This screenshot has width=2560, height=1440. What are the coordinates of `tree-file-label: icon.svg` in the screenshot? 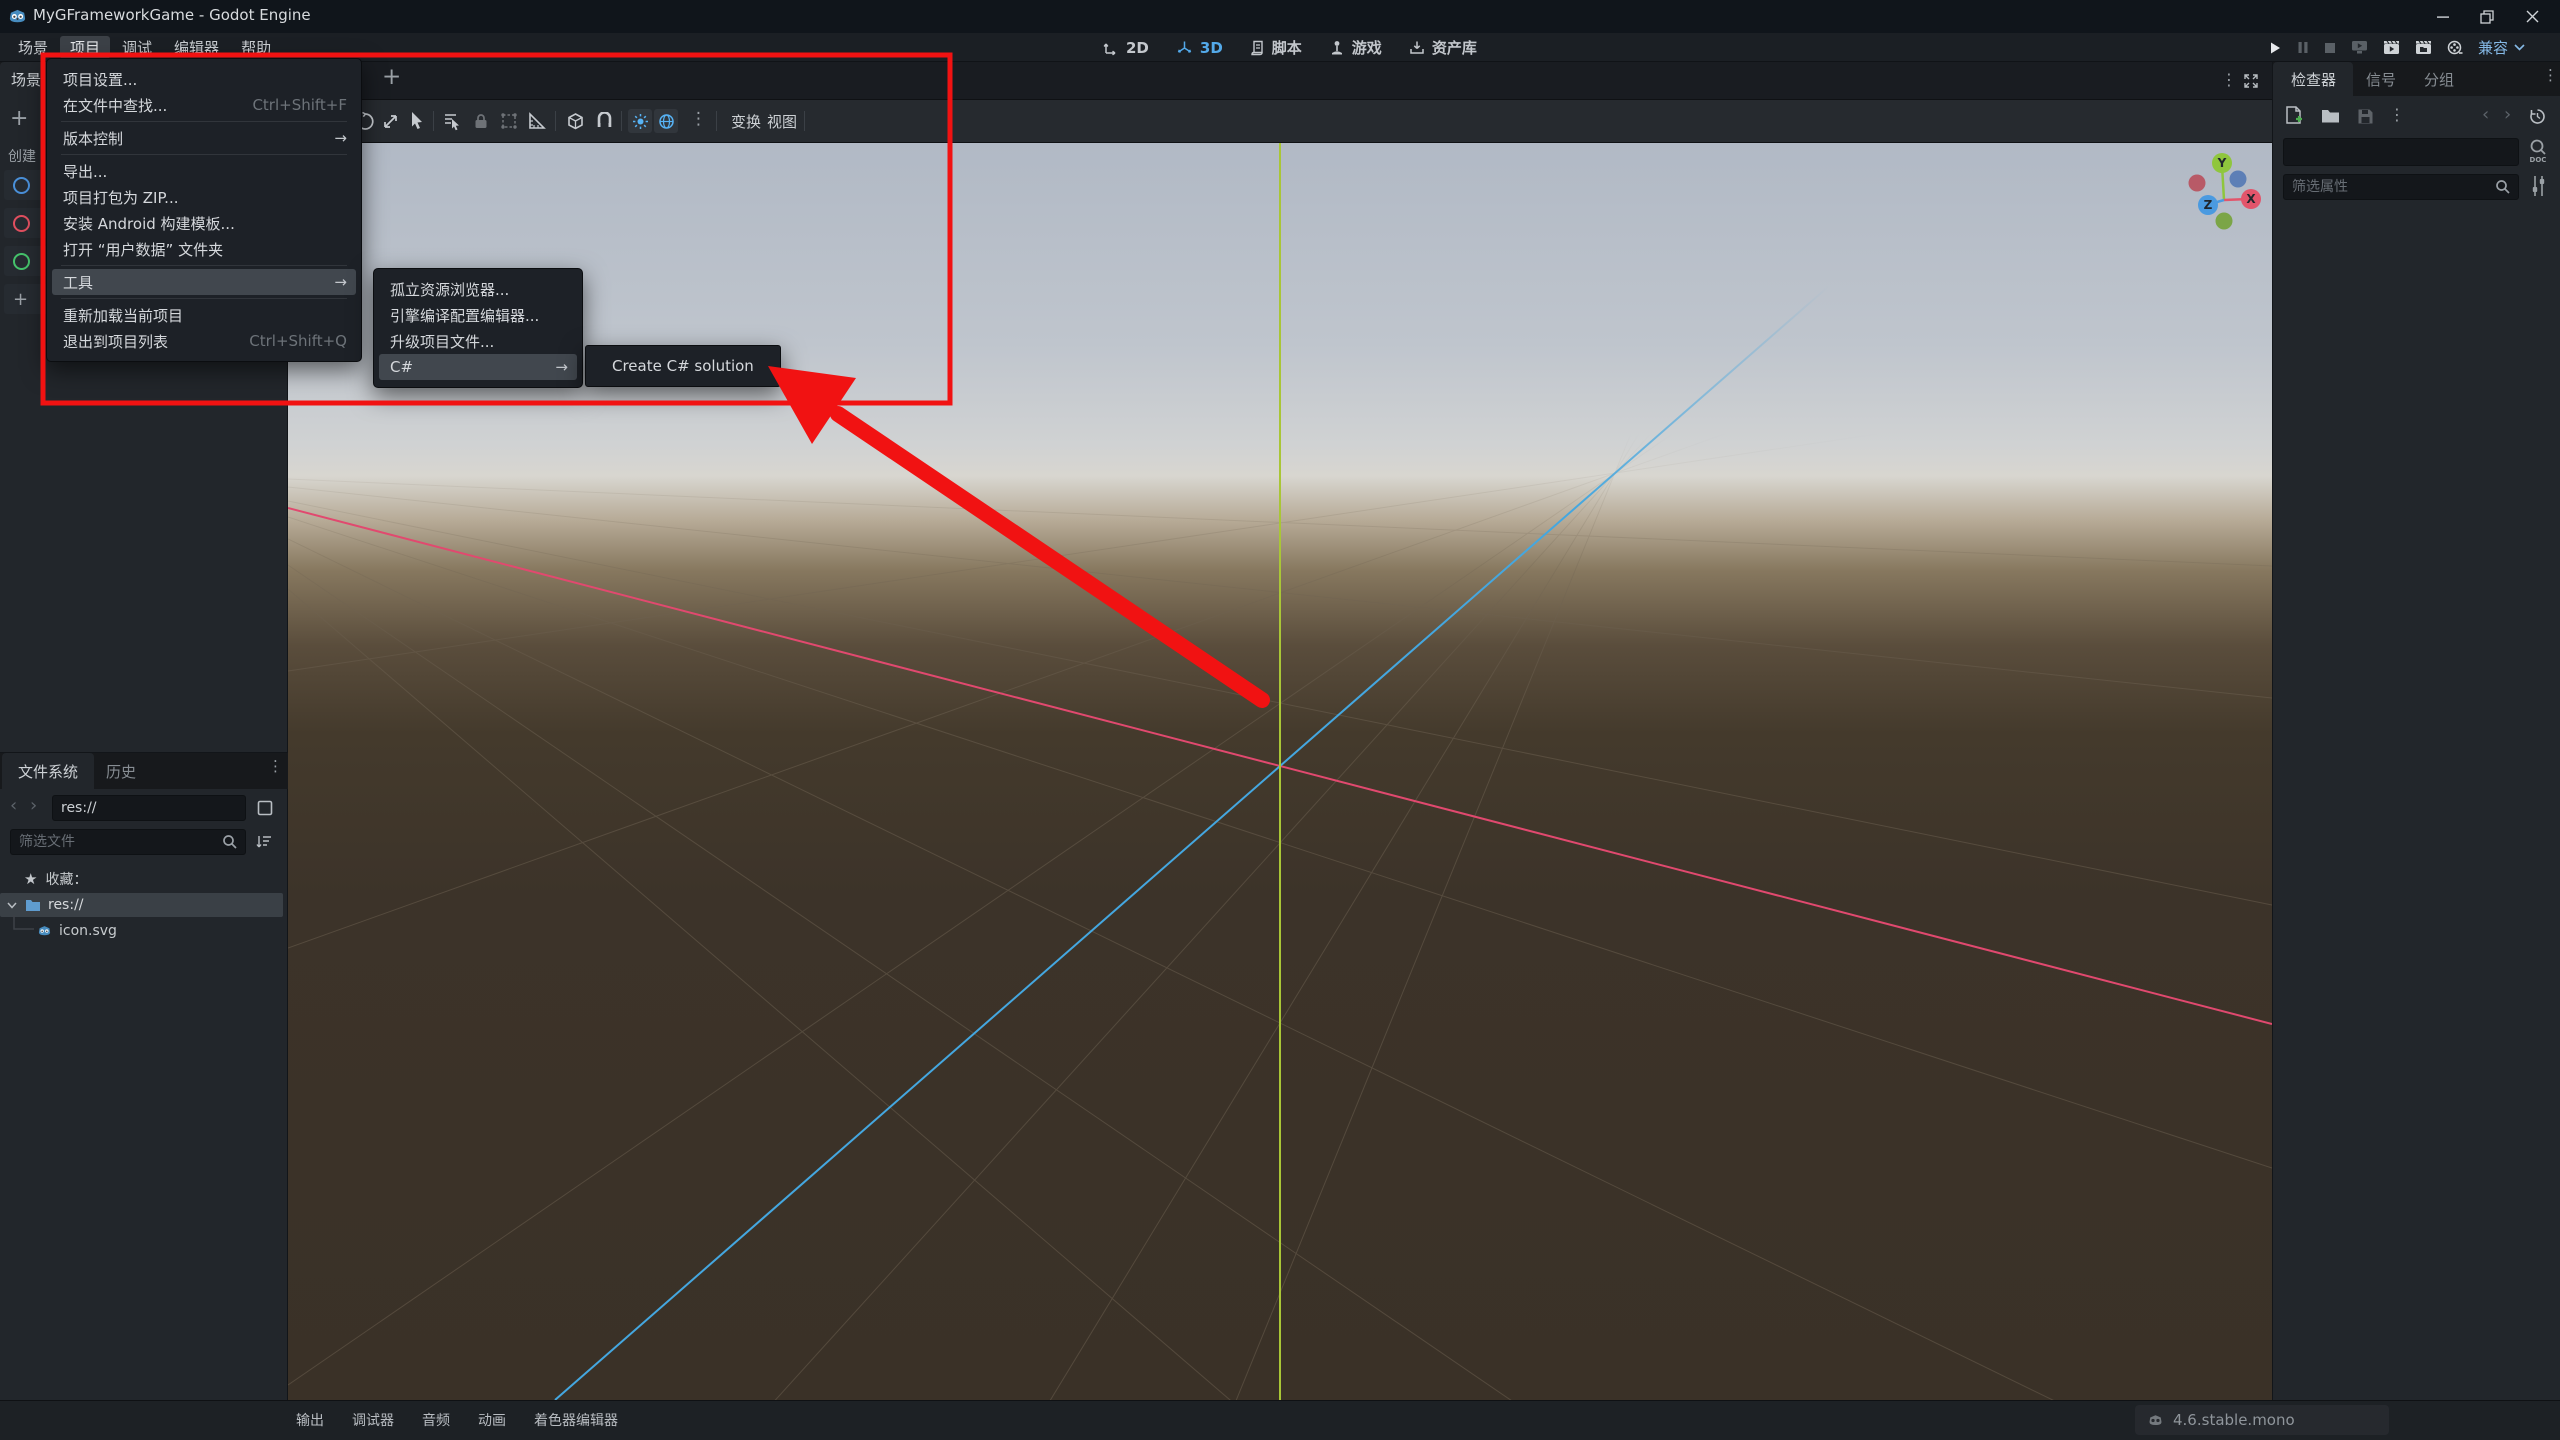 It's located at (88, 931).